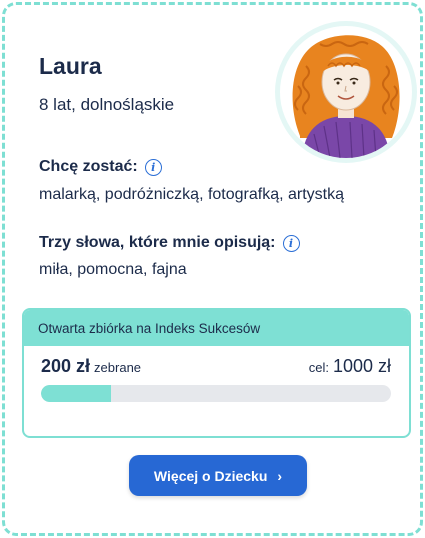 Image resolution: width=425 pixels, height=538 pixels. Describe the element at coordinates (66, 366) in the screenshot. I see `raised-amount: 200 zł` at that location.